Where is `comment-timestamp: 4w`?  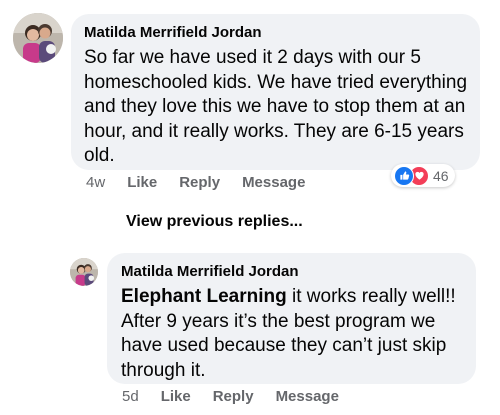 comment-timestamp: 4w is located at coordinates (95, 182).